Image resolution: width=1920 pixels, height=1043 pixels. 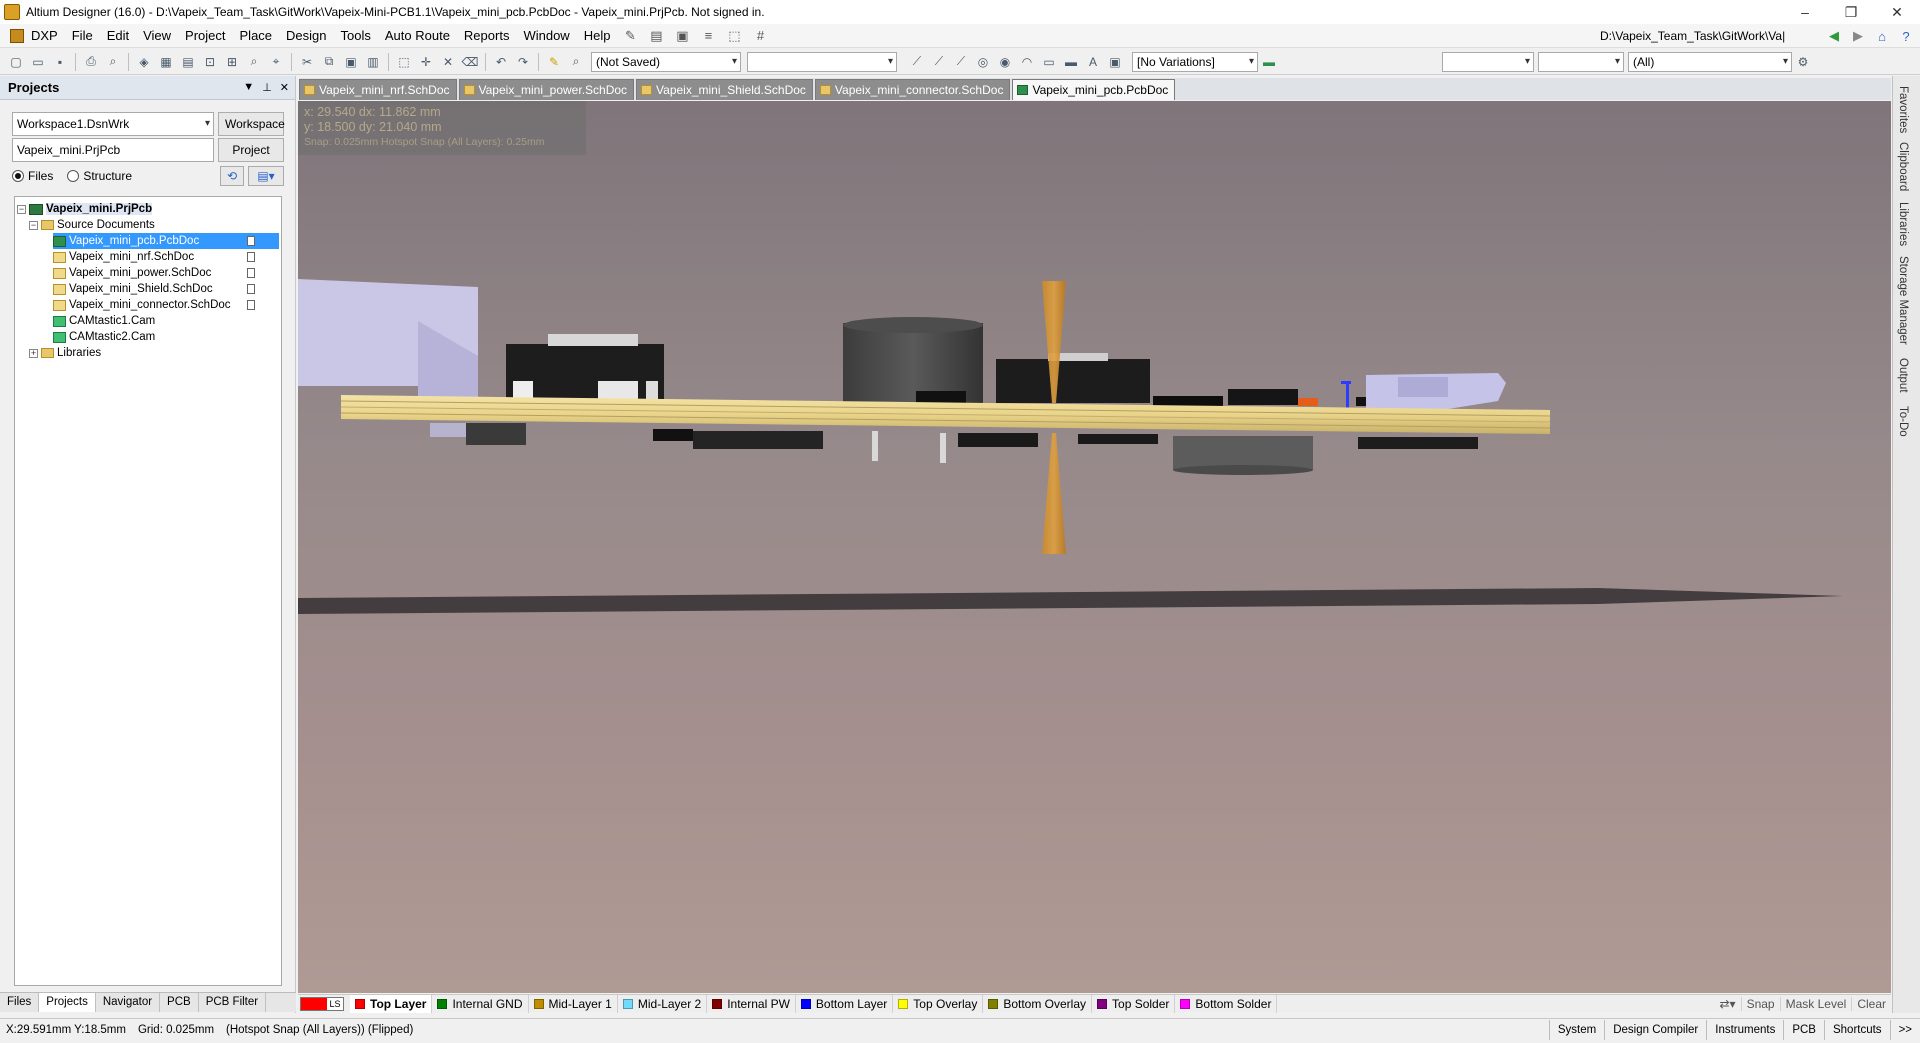 I want to click on menu-file: File, so click(x=82, y=36).